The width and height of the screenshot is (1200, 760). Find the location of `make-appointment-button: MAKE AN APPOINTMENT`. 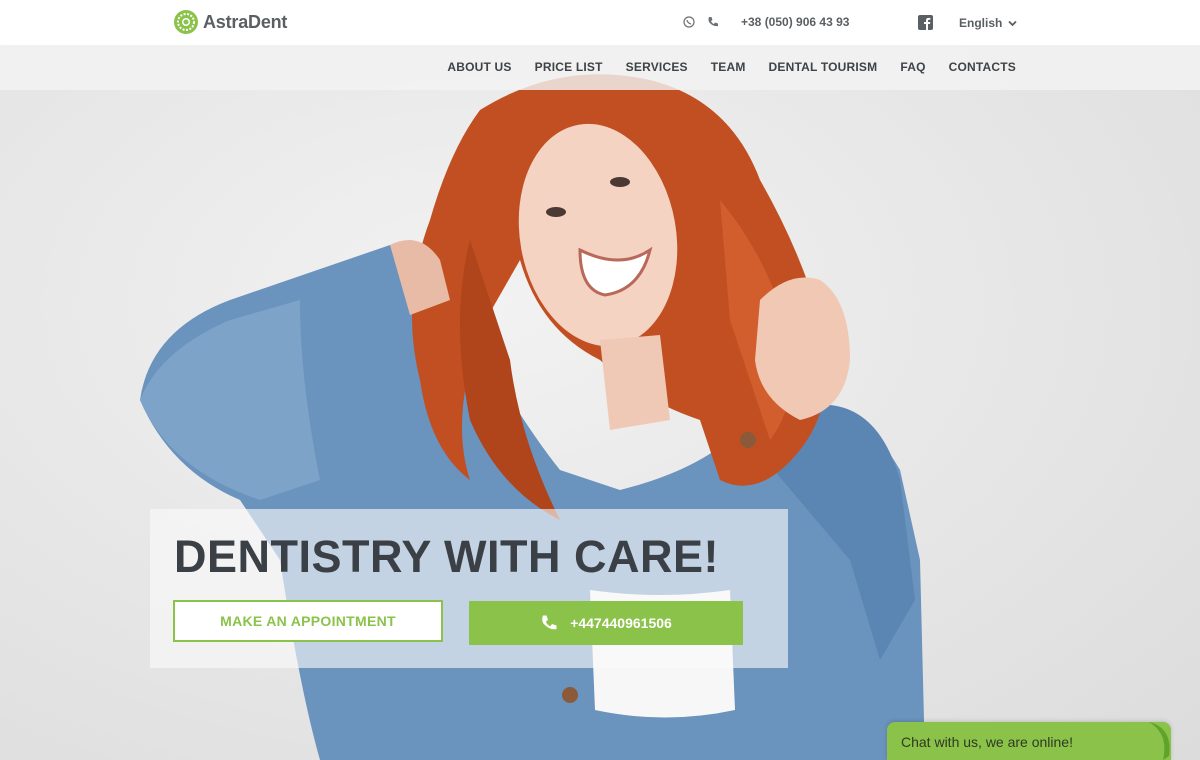

make-appointment-button: MAKE AN APPOINTMENT is located at coordinates (308, 621).